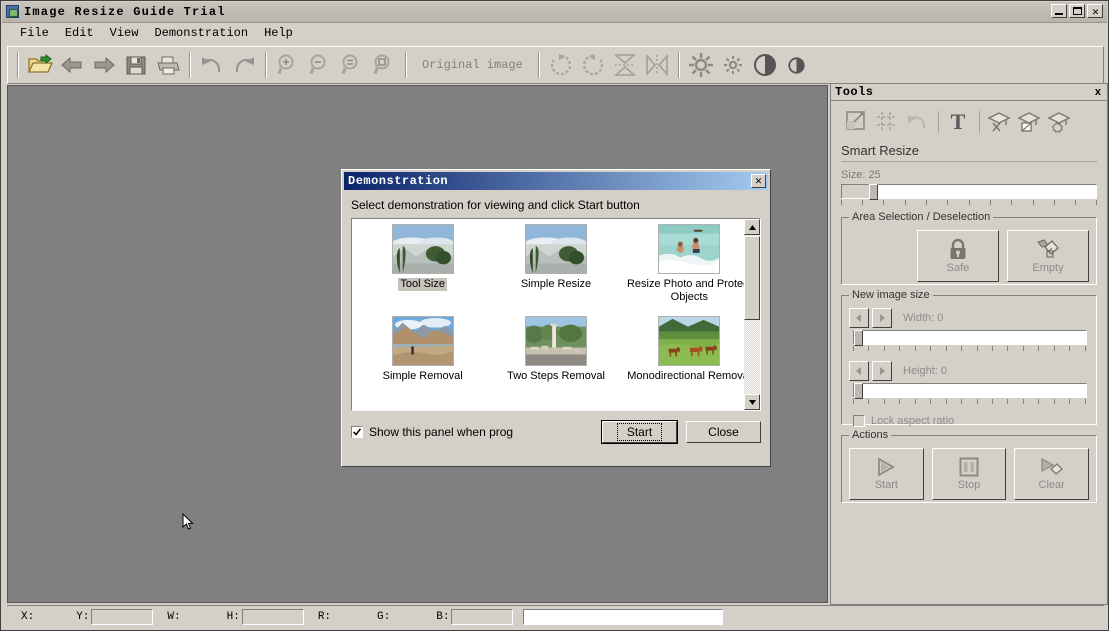 The height and width of the screenshot is (631, 1109). Describe the element at coordinates (758, 181) in the screenshot. I see `dialog-close-button: ✕` at that location.